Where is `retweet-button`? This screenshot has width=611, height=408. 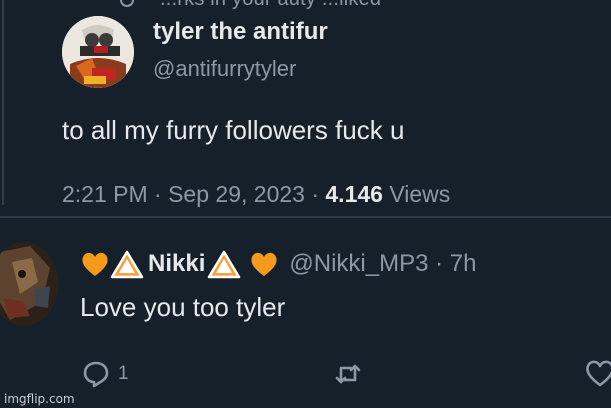 retweet-button is located at coordinates (348, 374).